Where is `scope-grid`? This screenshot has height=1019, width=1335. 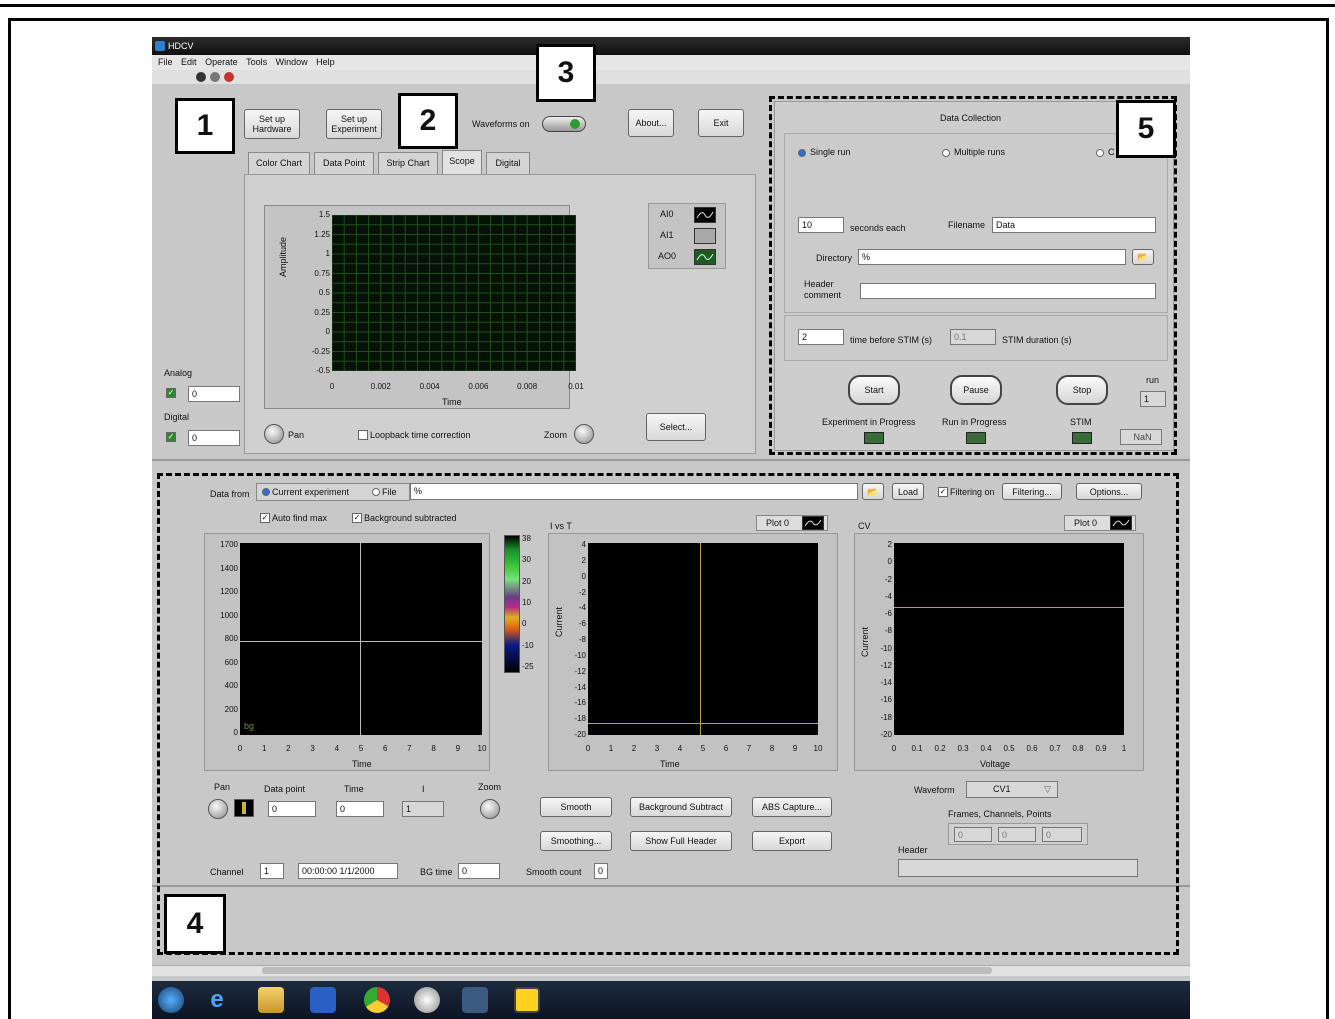 scope-grid is located at coordinates (454, 293).